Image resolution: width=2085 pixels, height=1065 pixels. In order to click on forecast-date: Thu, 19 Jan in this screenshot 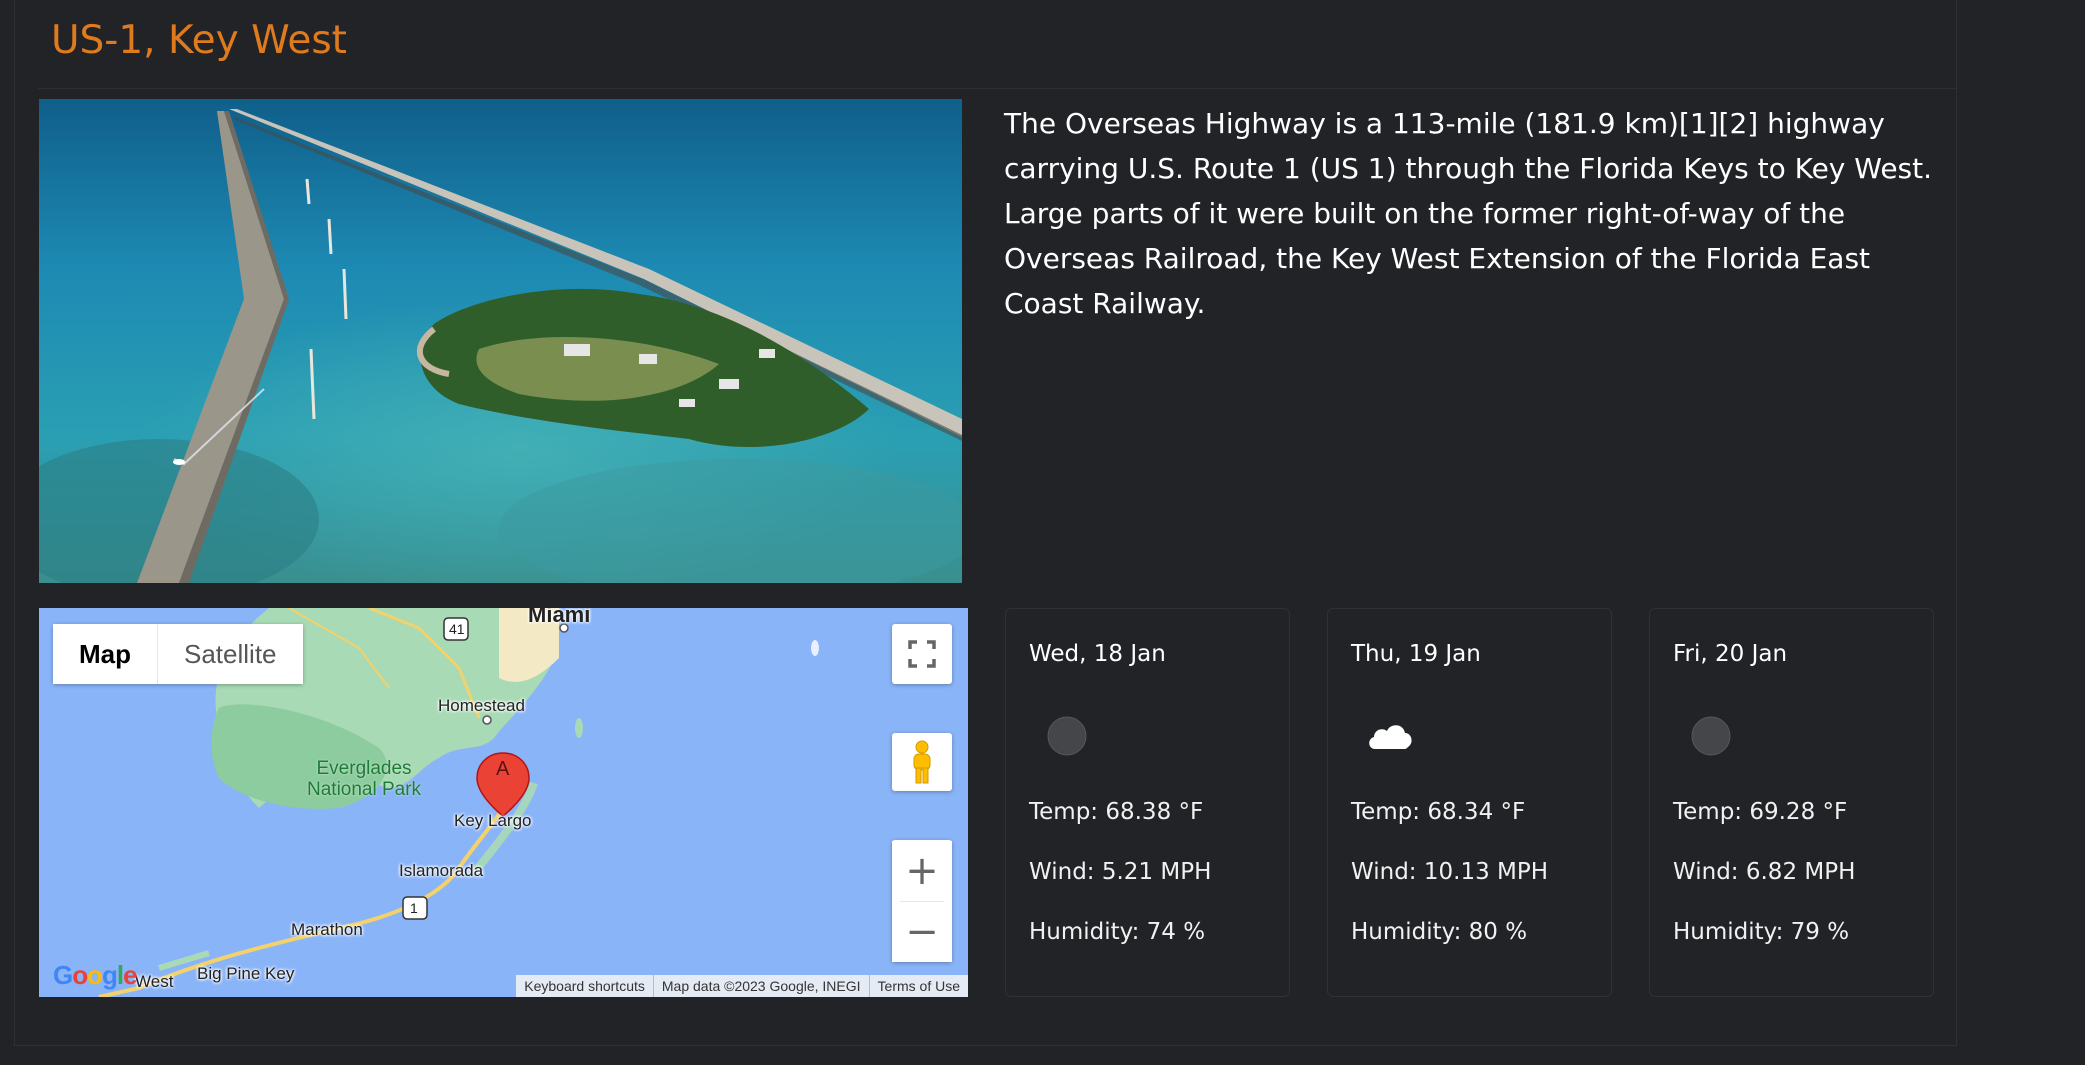, I will do `click(1416, 654)`.